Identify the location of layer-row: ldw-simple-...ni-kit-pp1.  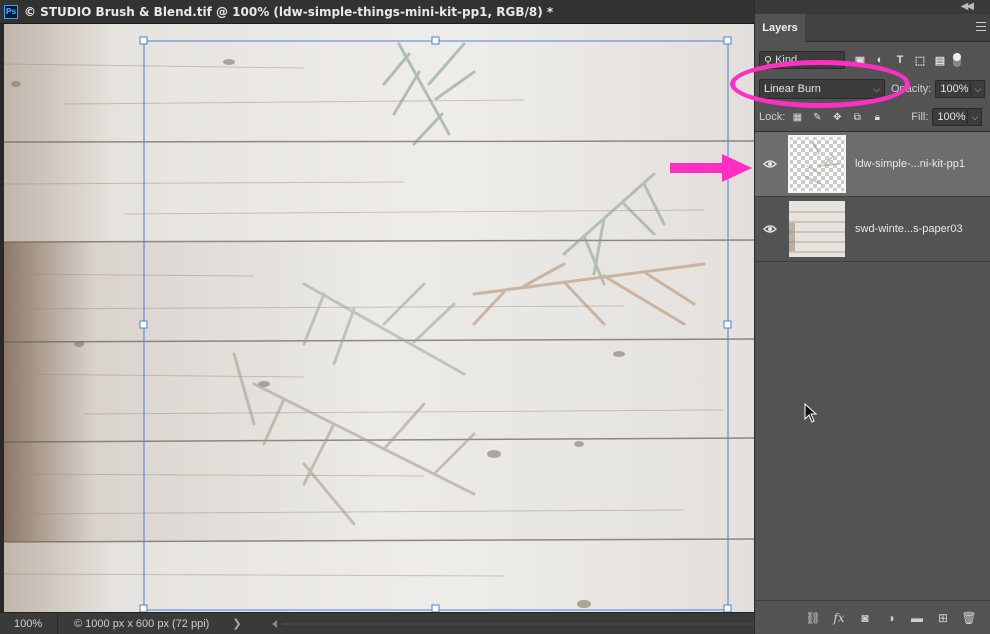
(872, 164).